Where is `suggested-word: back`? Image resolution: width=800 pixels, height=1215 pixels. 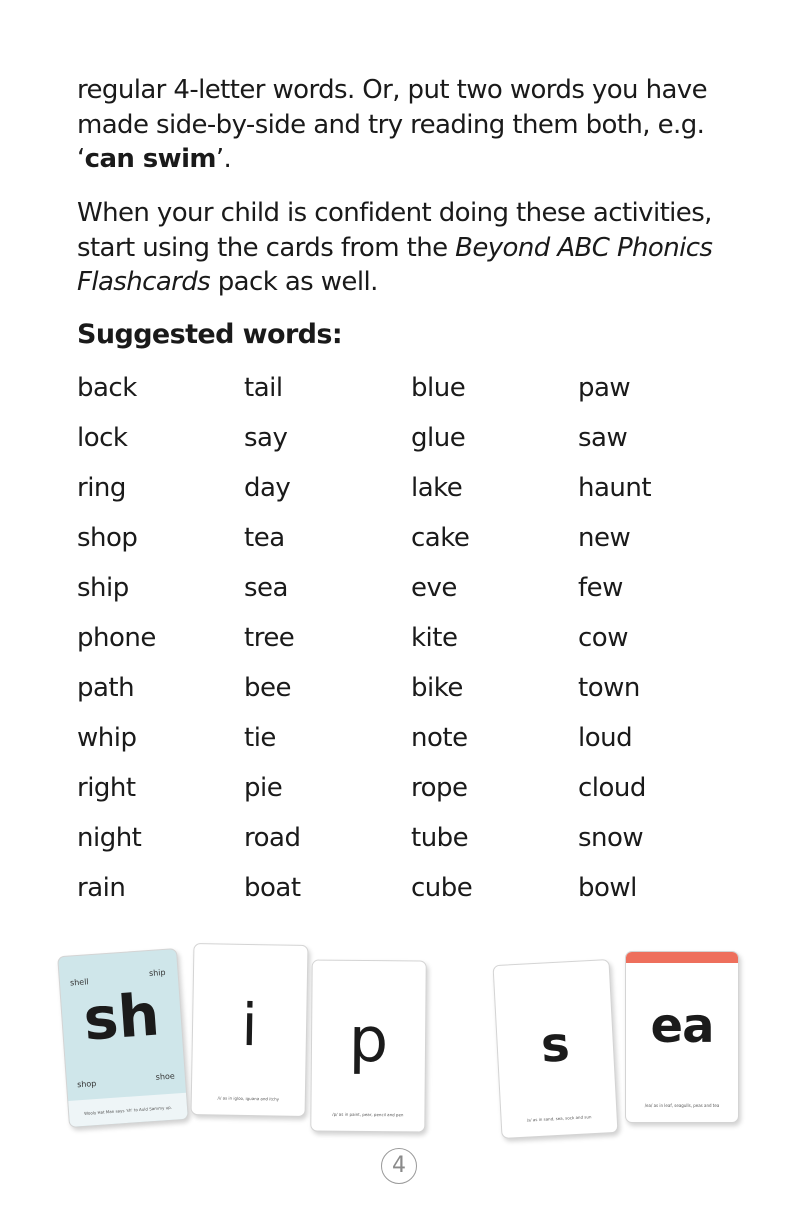 suggested-word: back is located at coordinates (107, 388).